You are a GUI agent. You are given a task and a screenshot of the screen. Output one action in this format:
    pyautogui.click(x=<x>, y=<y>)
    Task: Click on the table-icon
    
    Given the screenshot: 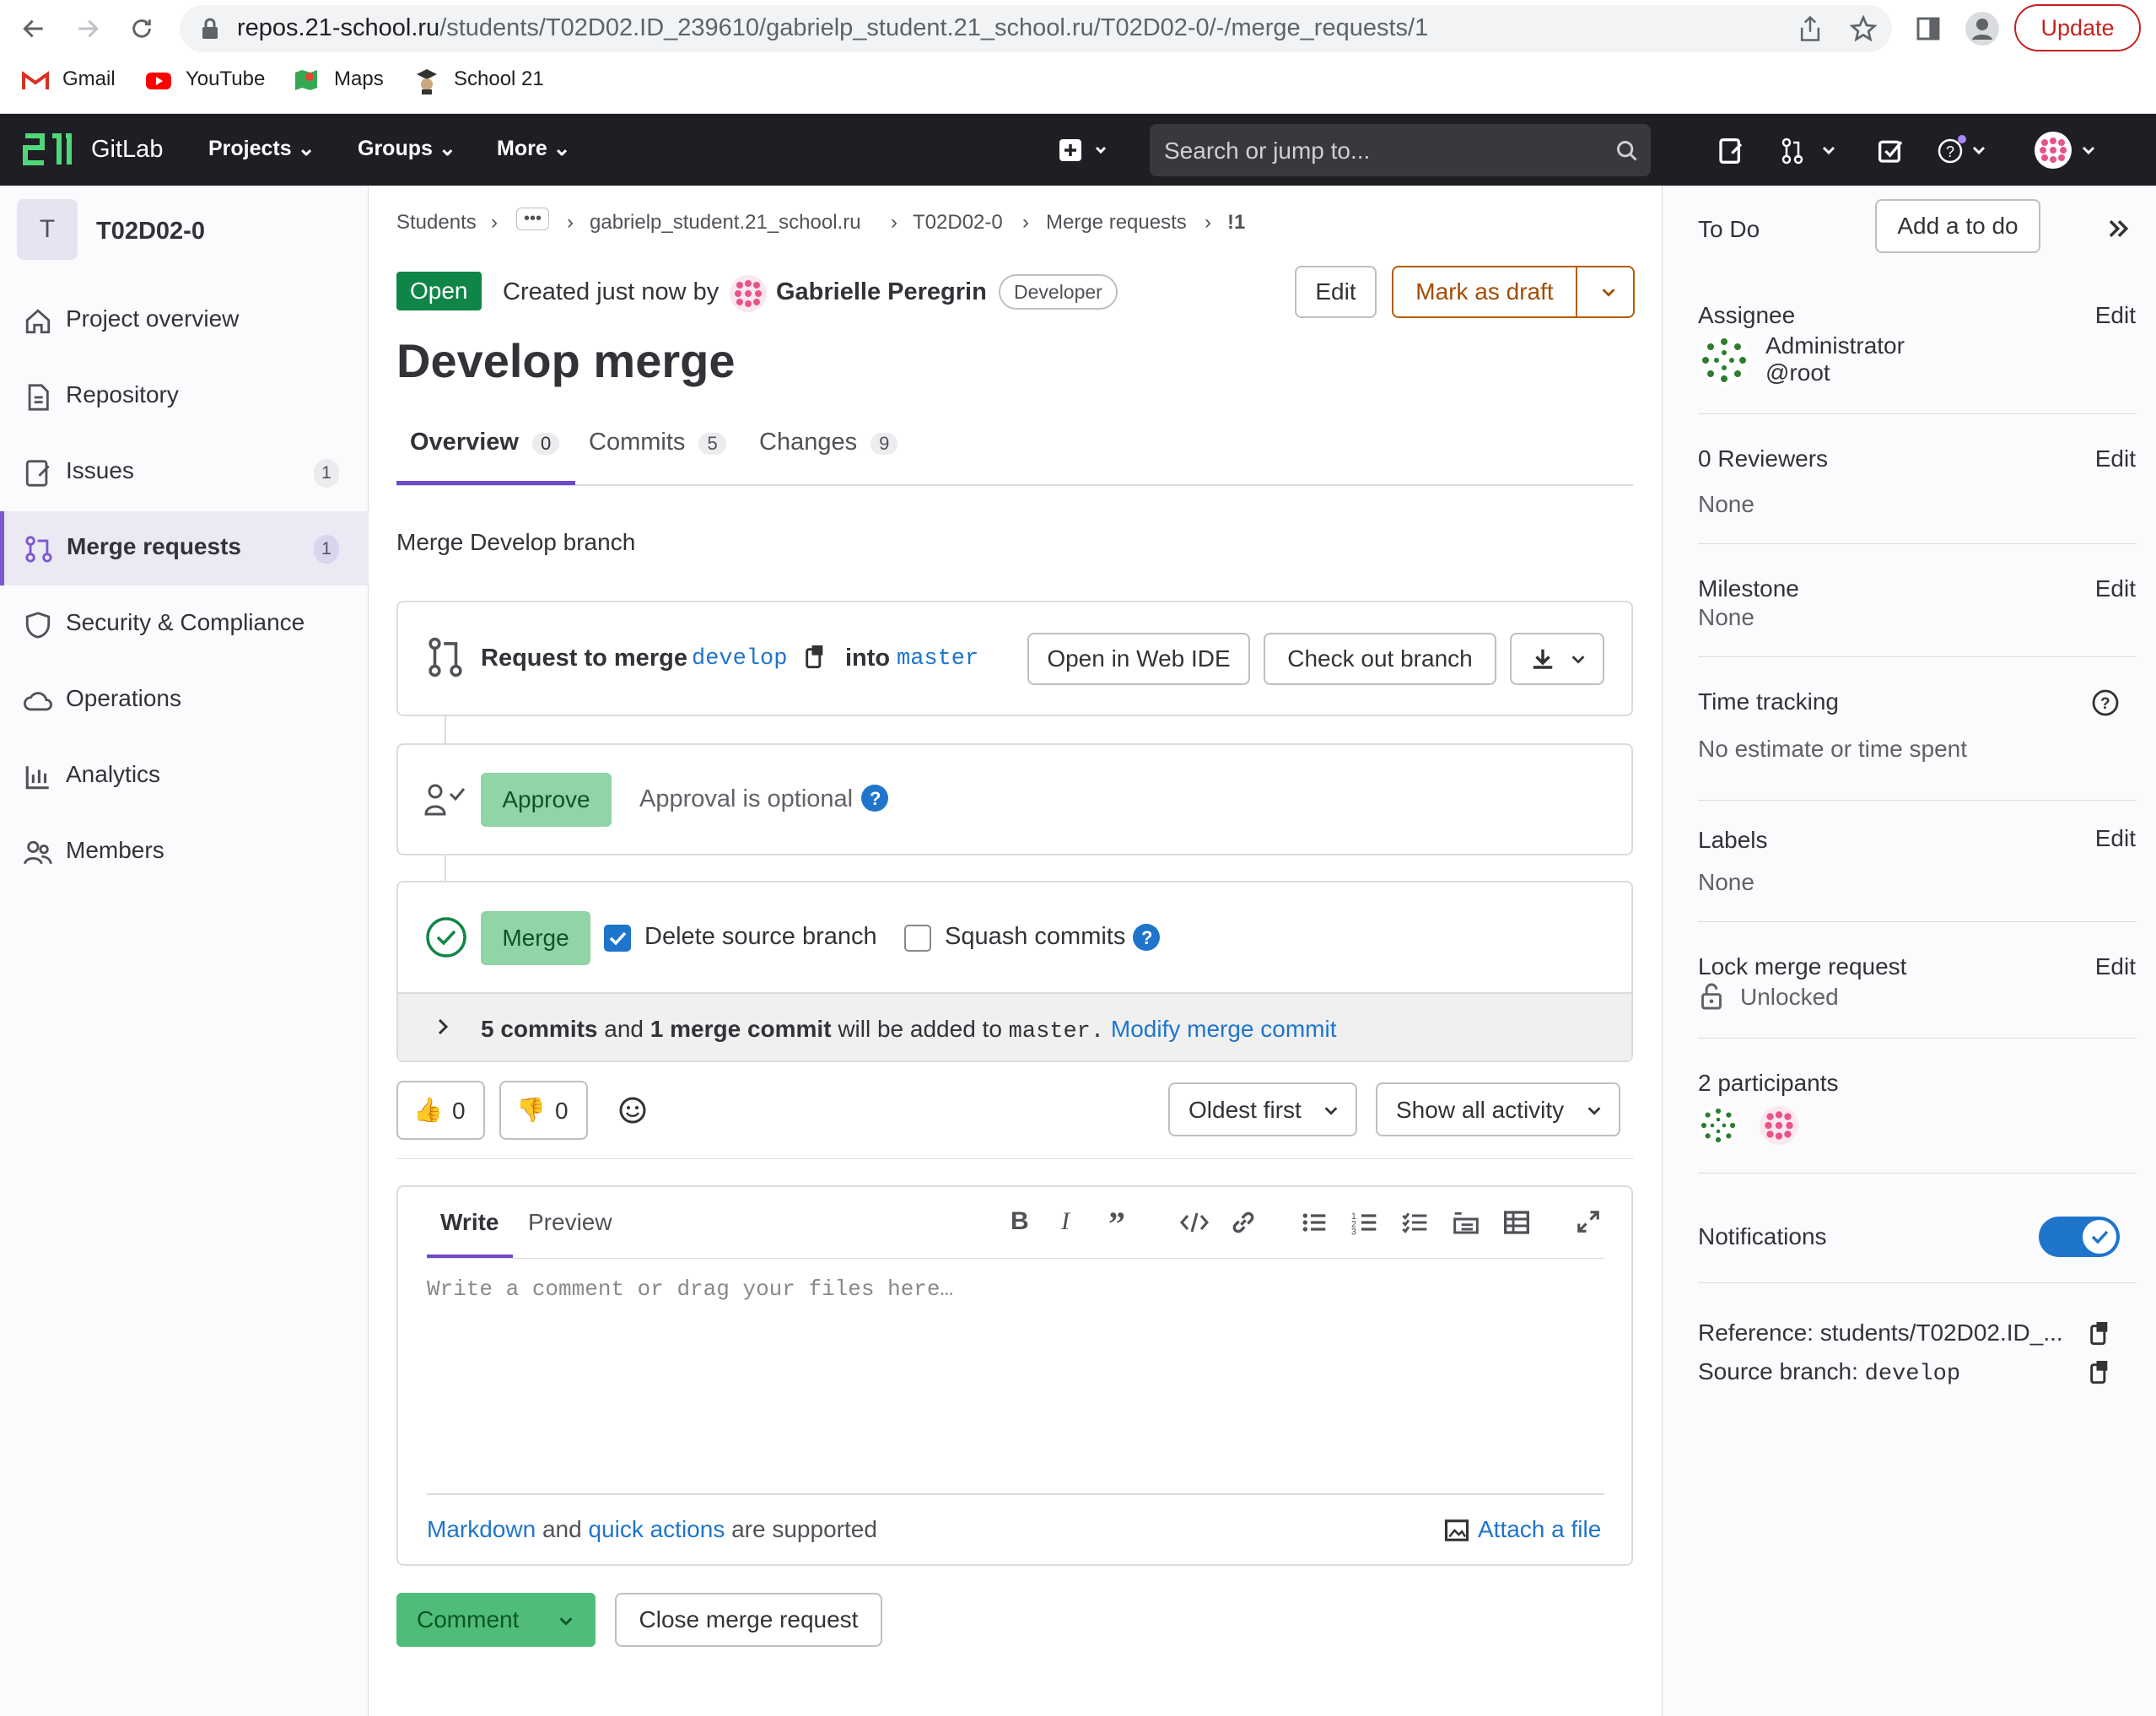 What is the action you would take?
    pyautogui.click(x=1516, y=1223)
    